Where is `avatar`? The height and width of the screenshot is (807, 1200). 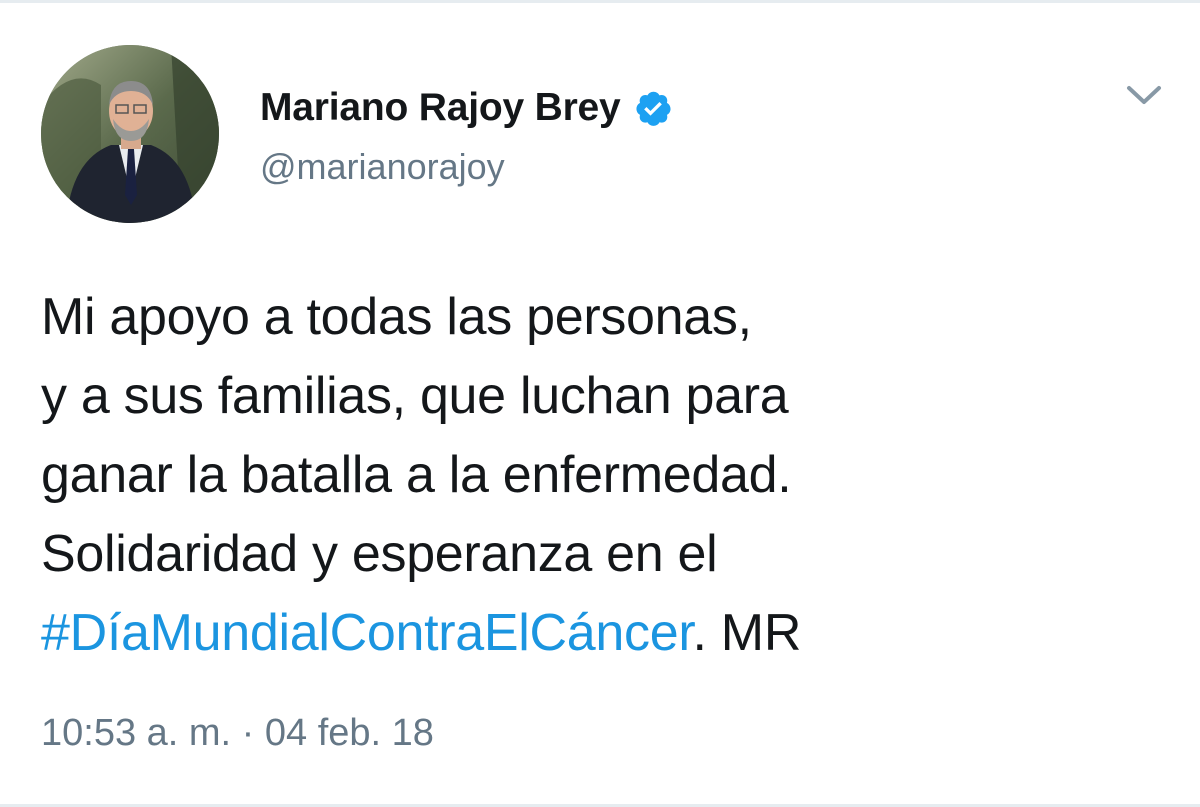
avatar is located at coordinates (130, 134).